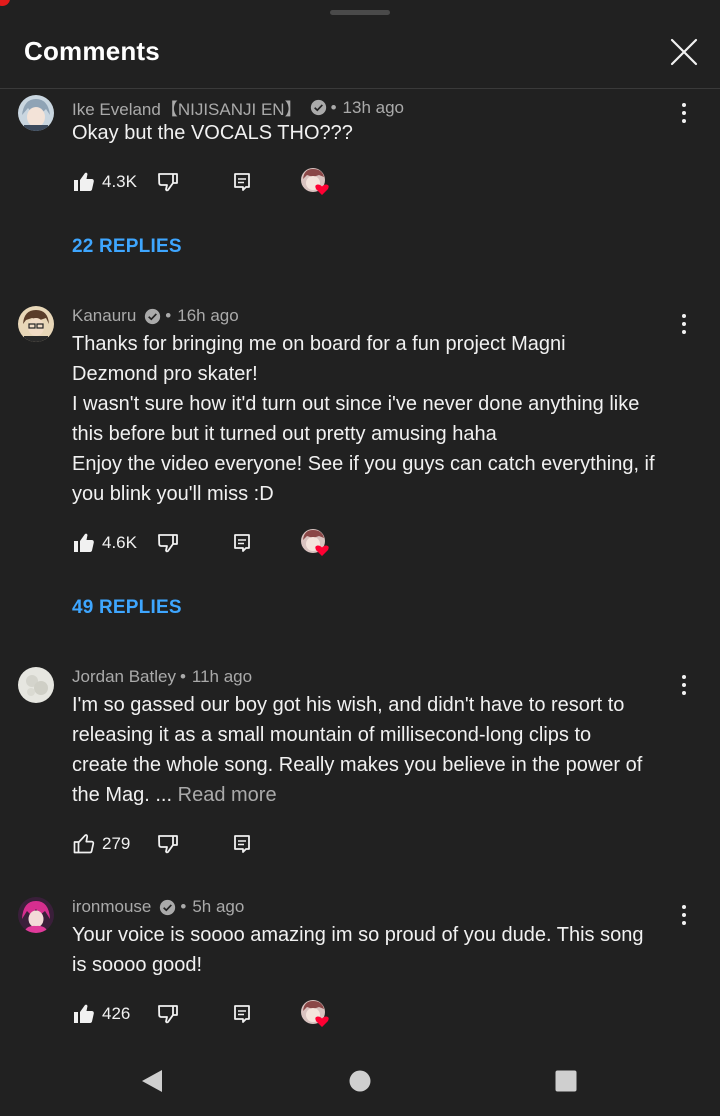 The height and width of the screenshot is (1116, 720). I want to click on comment-line: the Mag. ... Read more, so click(377, 795).